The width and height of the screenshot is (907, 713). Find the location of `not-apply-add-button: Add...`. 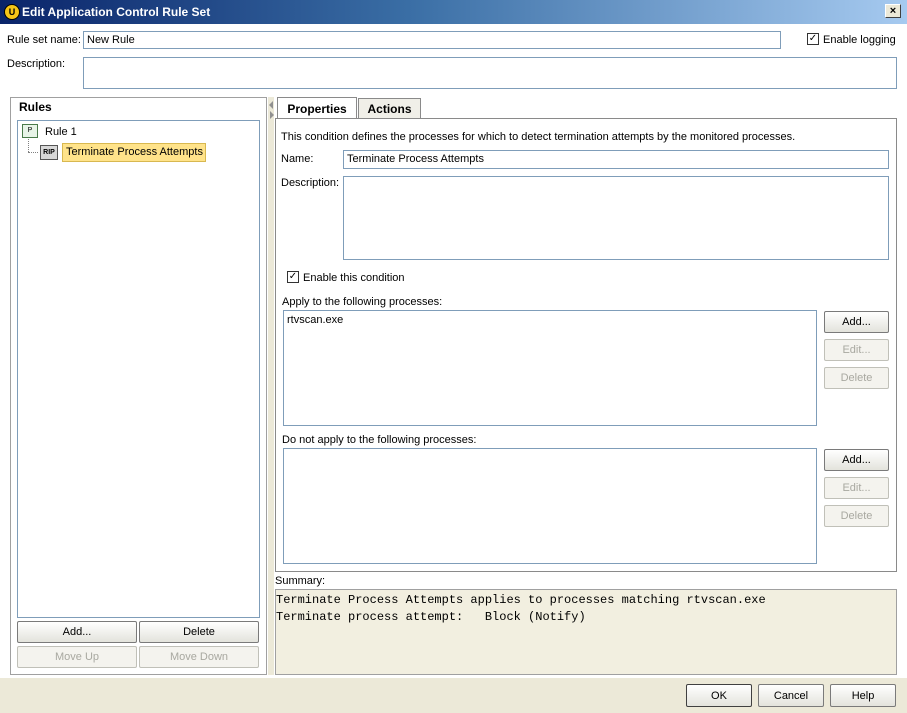

not-apply-add-button: Add... is located at coordinates (856, 460).